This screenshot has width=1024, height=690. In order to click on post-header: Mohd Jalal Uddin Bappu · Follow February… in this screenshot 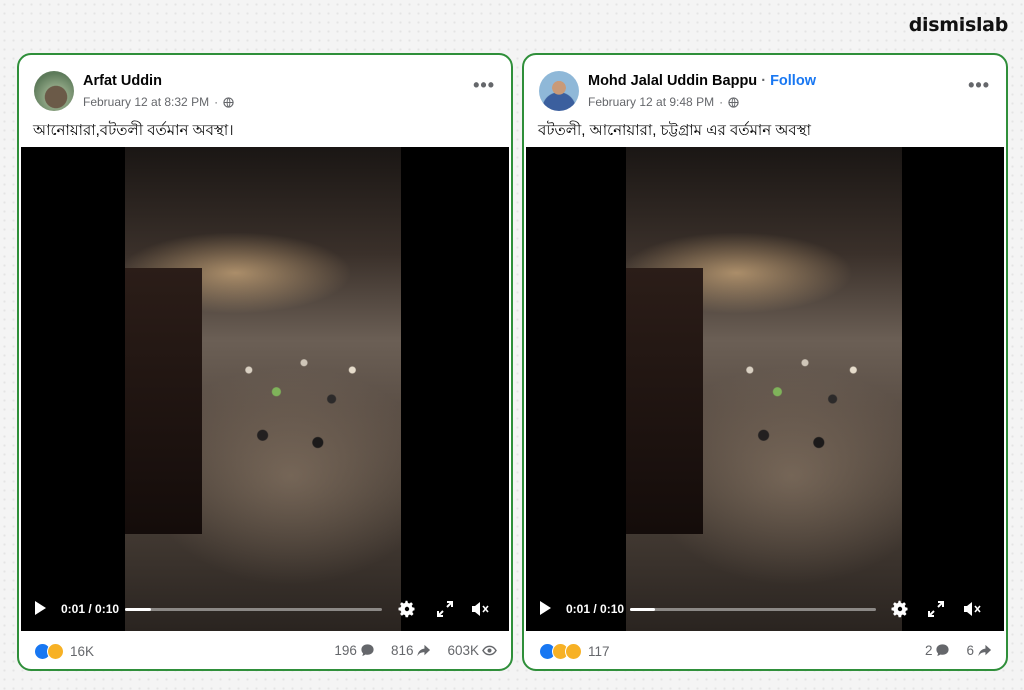, I will do `click(765, 87)`.